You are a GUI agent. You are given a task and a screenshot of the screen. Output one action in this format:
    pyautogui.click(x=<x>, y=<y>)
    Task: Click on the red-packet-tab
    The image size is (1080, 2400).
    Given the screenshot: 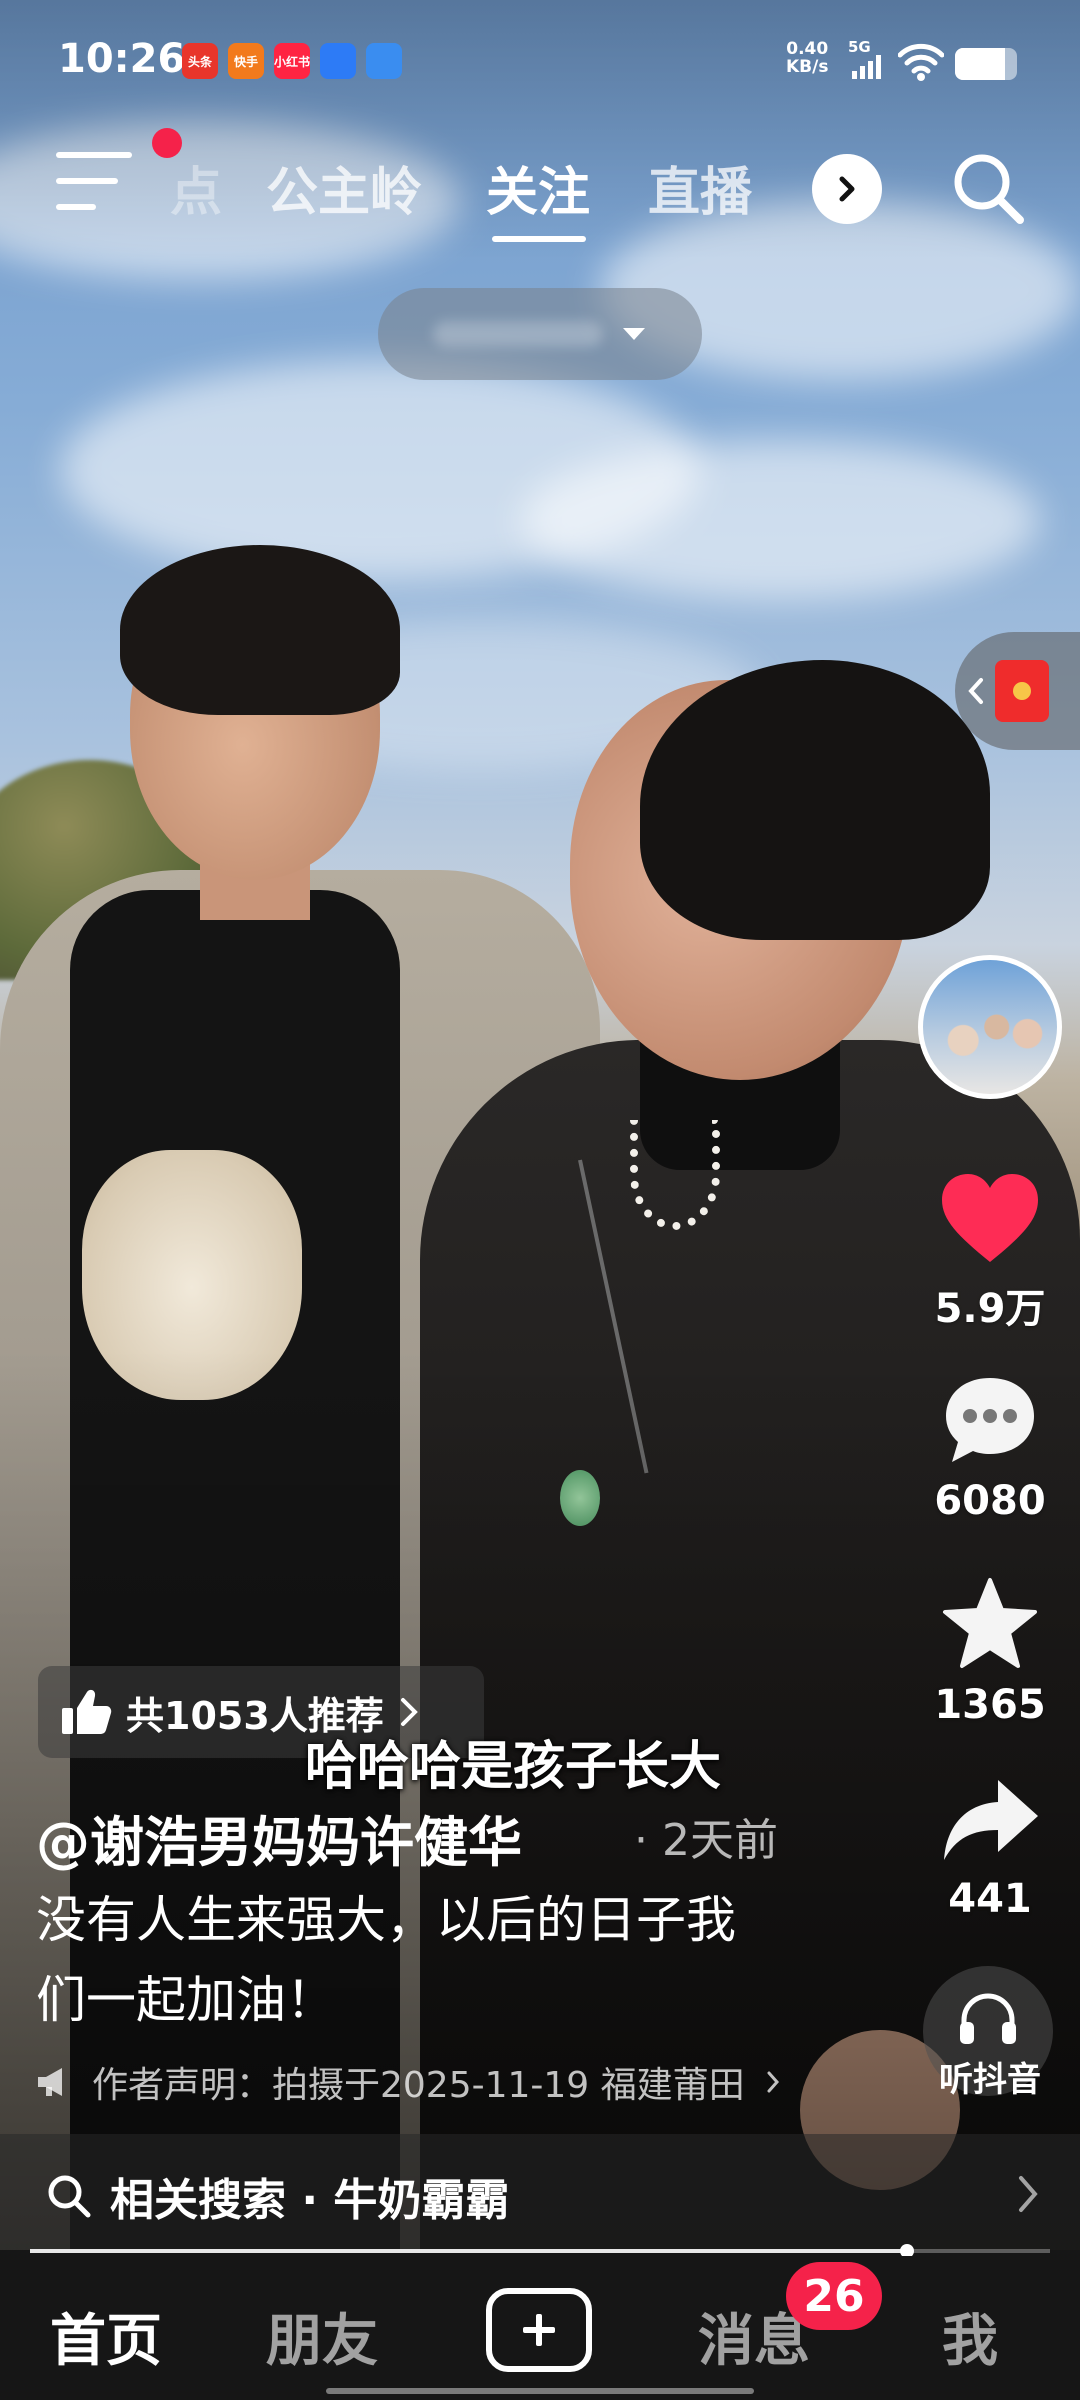 What is the action you would take?
    pyautogui.click(x=1017, y=691)
    